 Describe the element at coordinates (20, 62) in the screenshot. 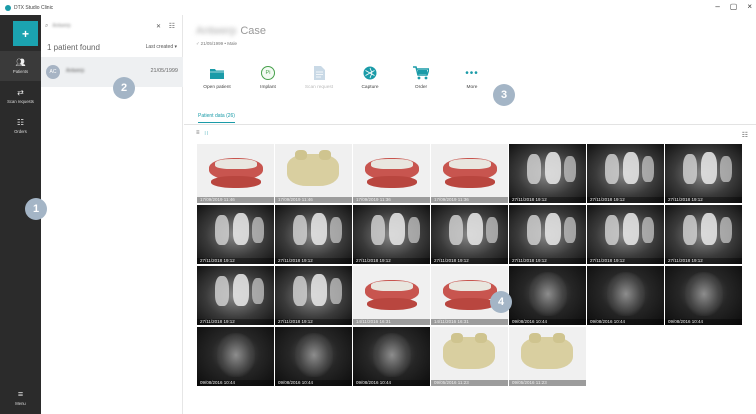

I see `patients-icon: 👥︎` at that location.